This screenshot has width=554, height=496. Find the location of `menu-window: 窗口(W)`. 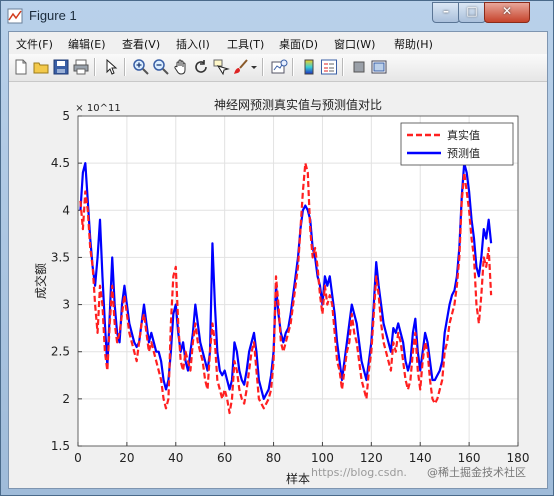

menu-window: 窗口(W) is located at coordinates (354, 44).